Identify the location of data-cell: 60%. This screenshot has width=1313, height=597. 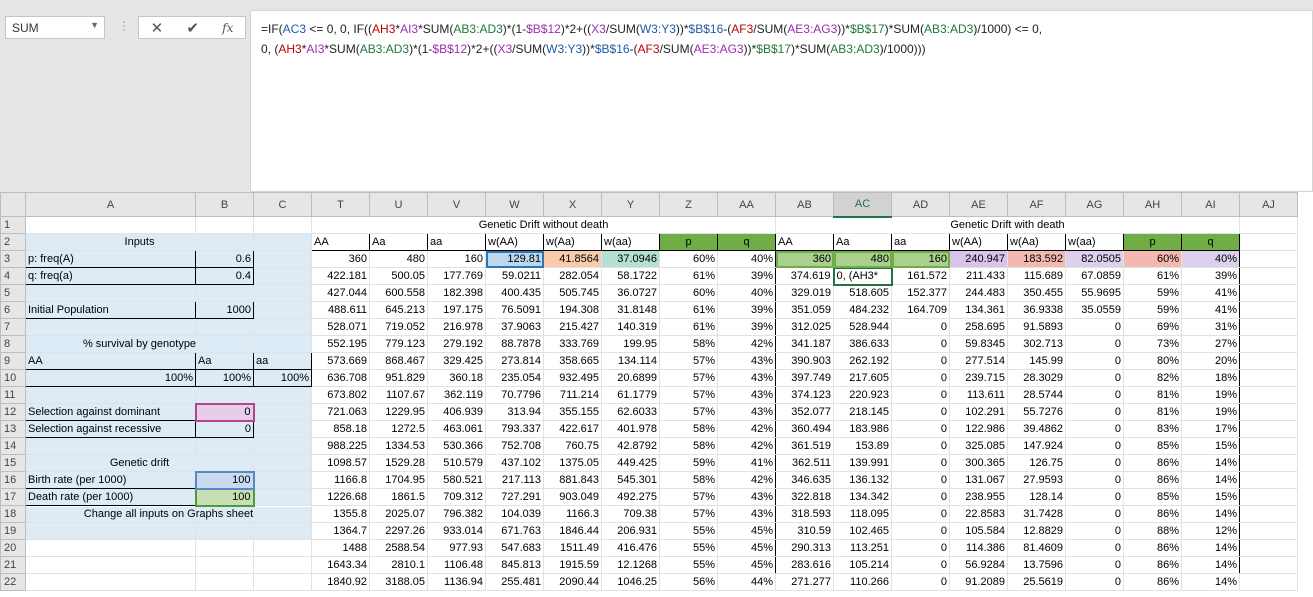
(688, 259).